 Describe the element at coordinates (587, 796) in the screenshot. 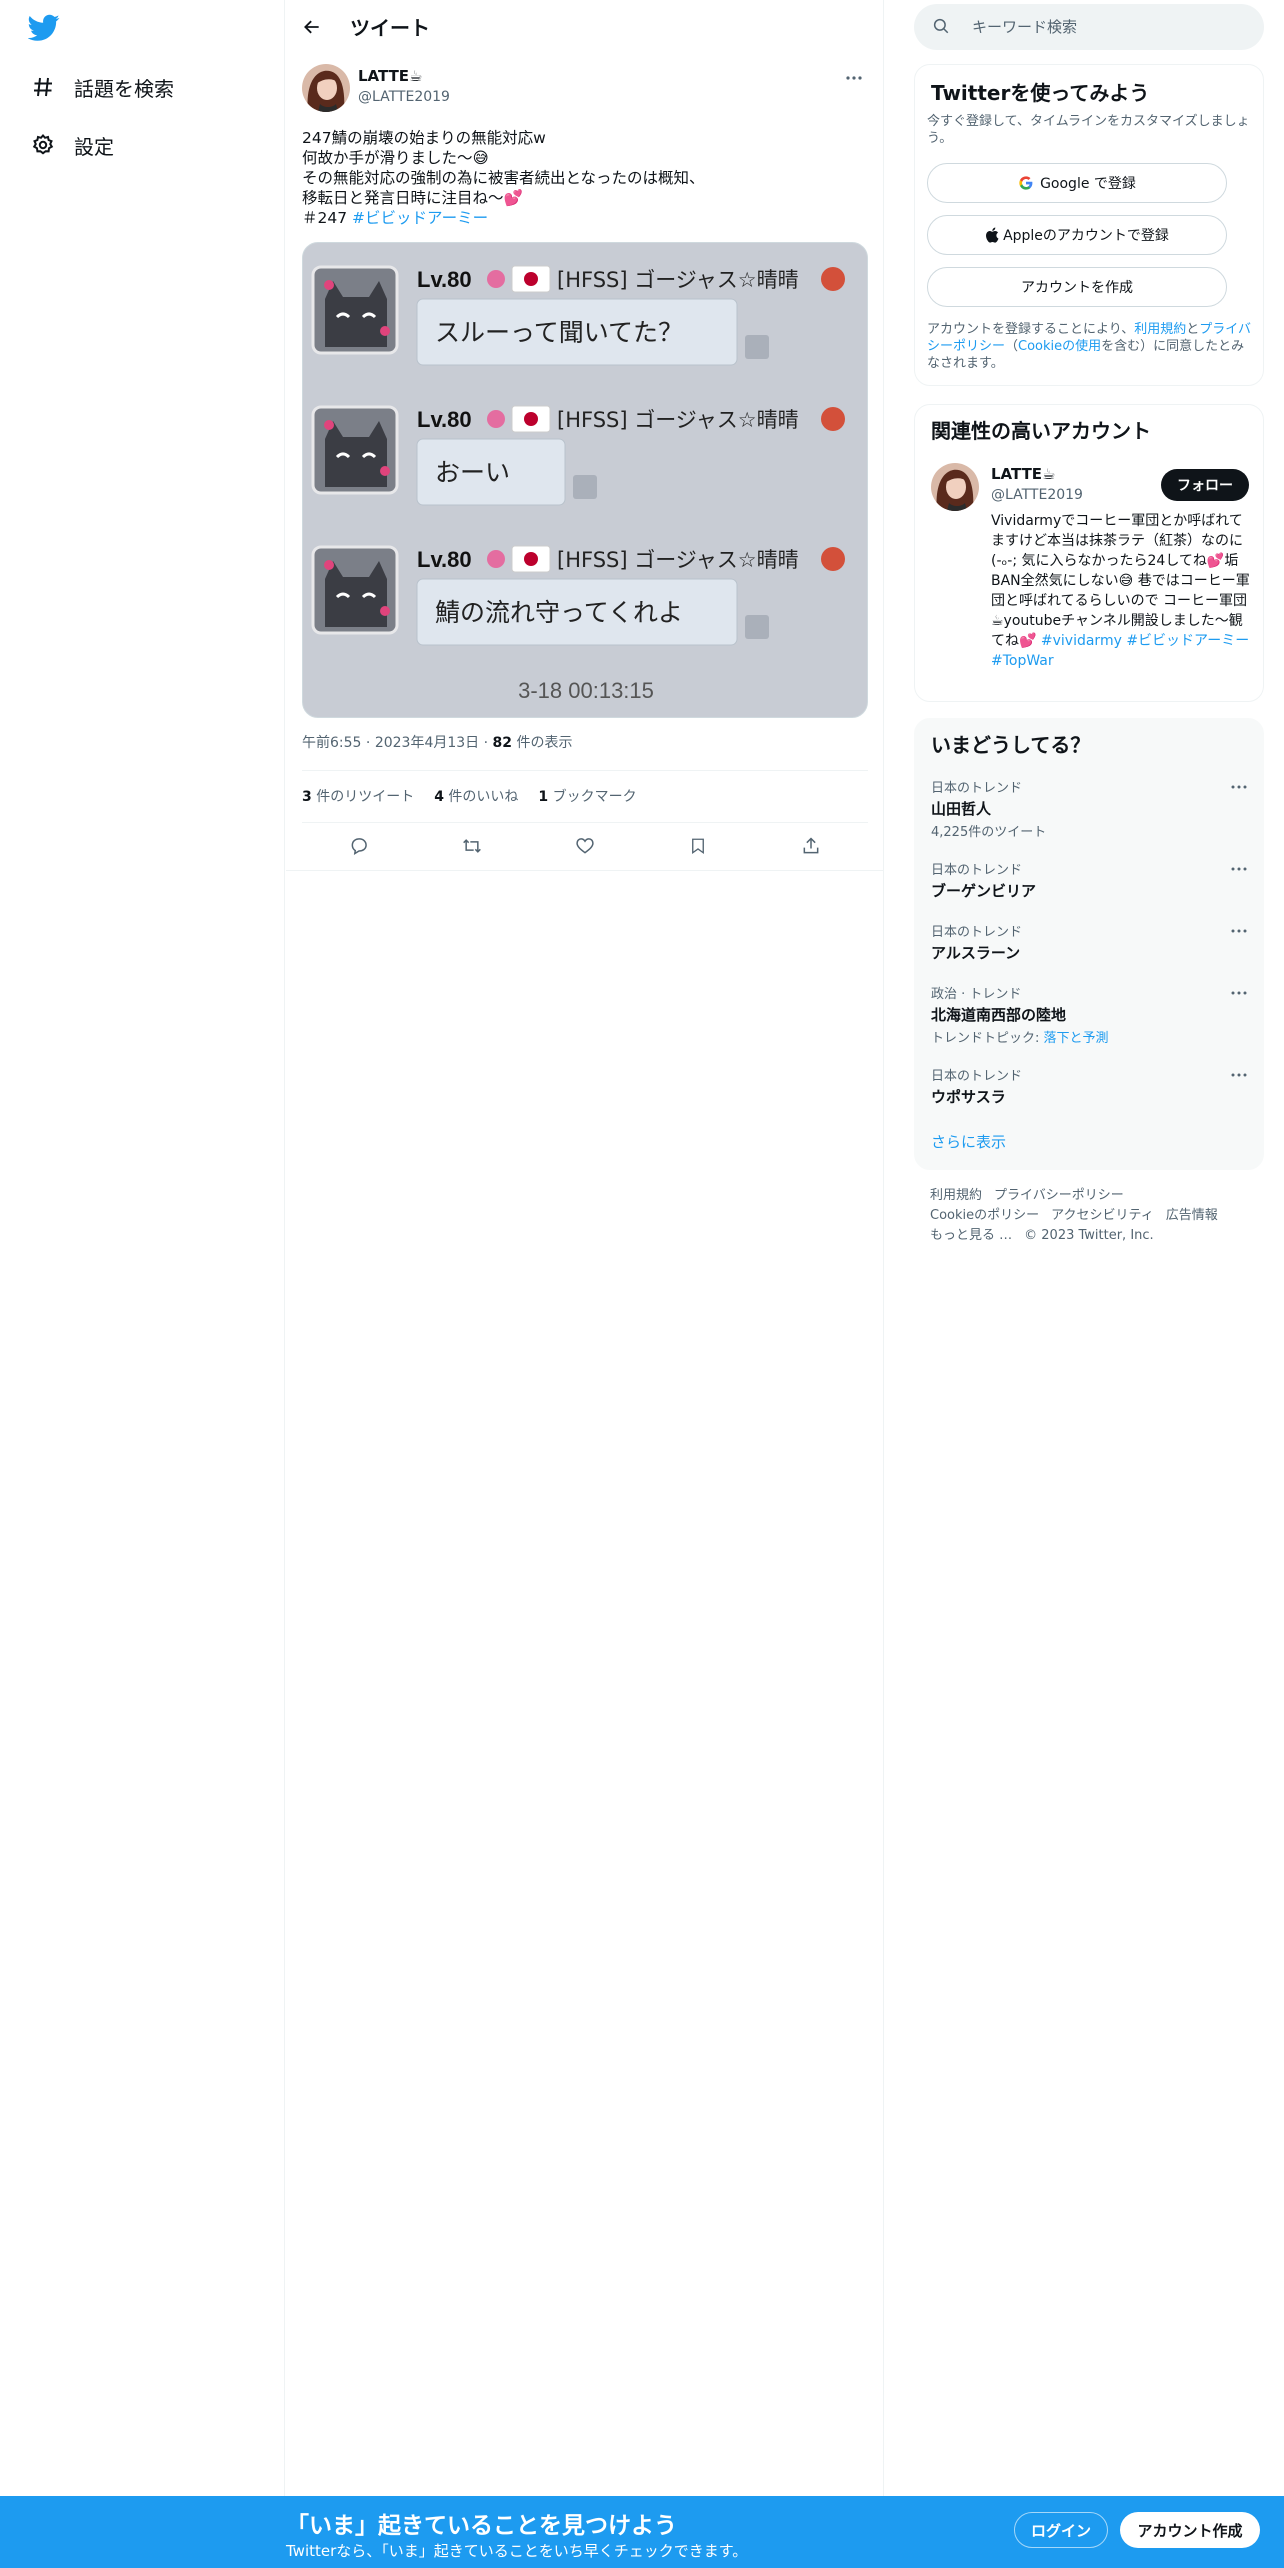

I see `bookmarks-stat: 1 ブックマーク` at that location.